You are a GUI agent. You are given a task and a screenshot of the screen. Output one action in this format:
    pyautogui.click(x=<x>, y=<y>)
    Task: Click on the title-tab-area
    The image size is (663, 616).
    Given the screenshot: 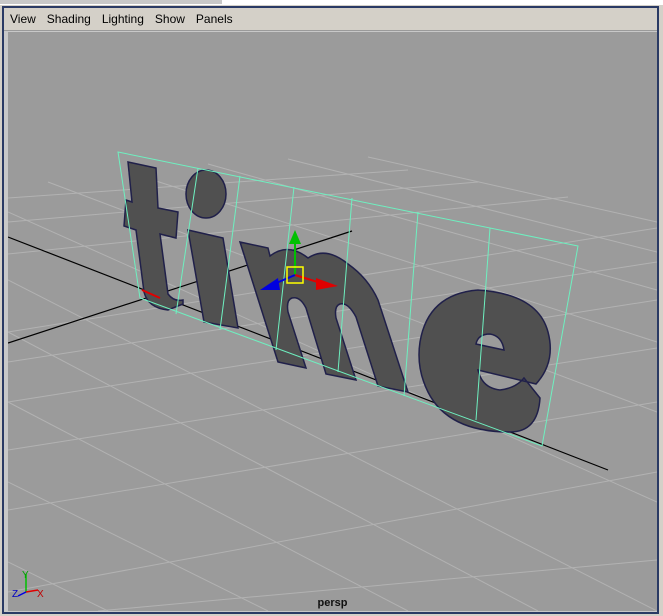 What is the action you would take?
    pyautogui.click(x=111, y=2)
    